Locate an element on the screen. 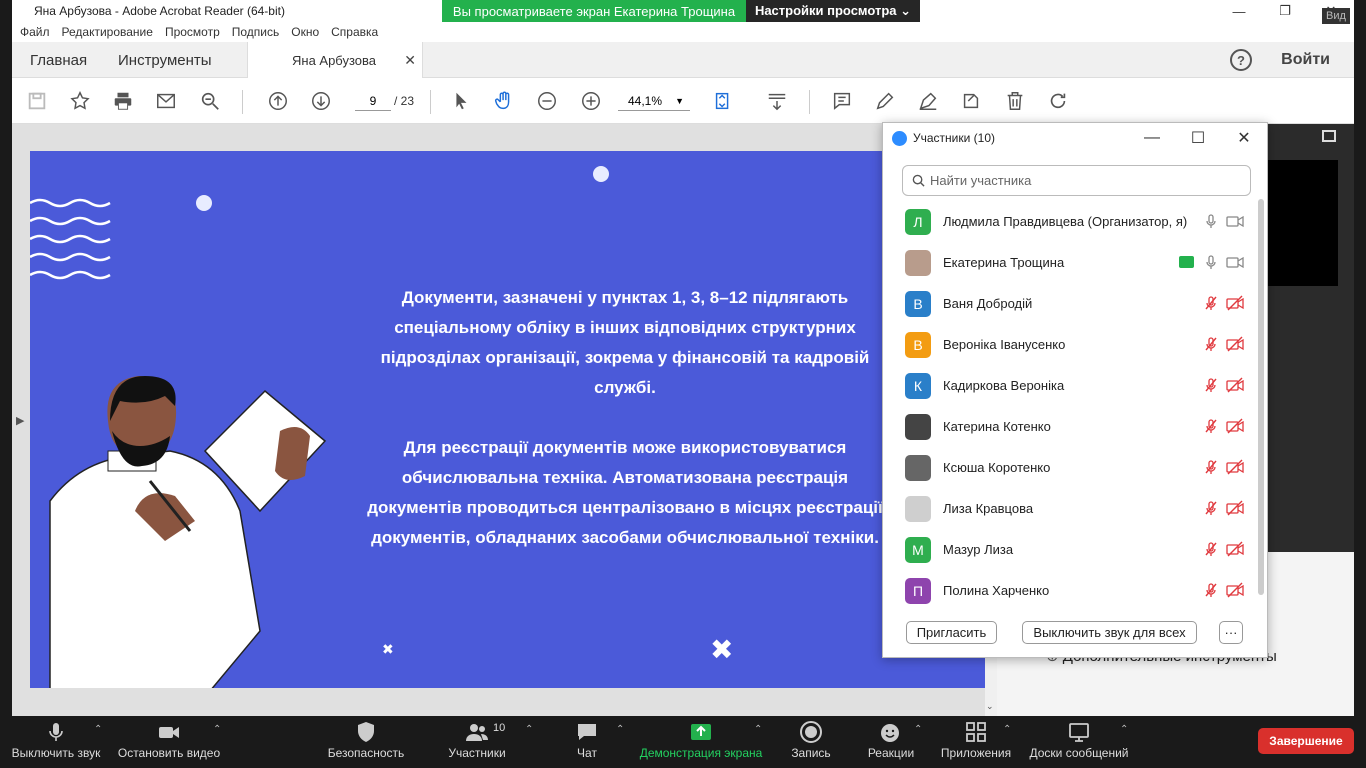 This screenshot has height=768, width=1366. tab-close-icon: ✕ is located at coordinates (410, 60).